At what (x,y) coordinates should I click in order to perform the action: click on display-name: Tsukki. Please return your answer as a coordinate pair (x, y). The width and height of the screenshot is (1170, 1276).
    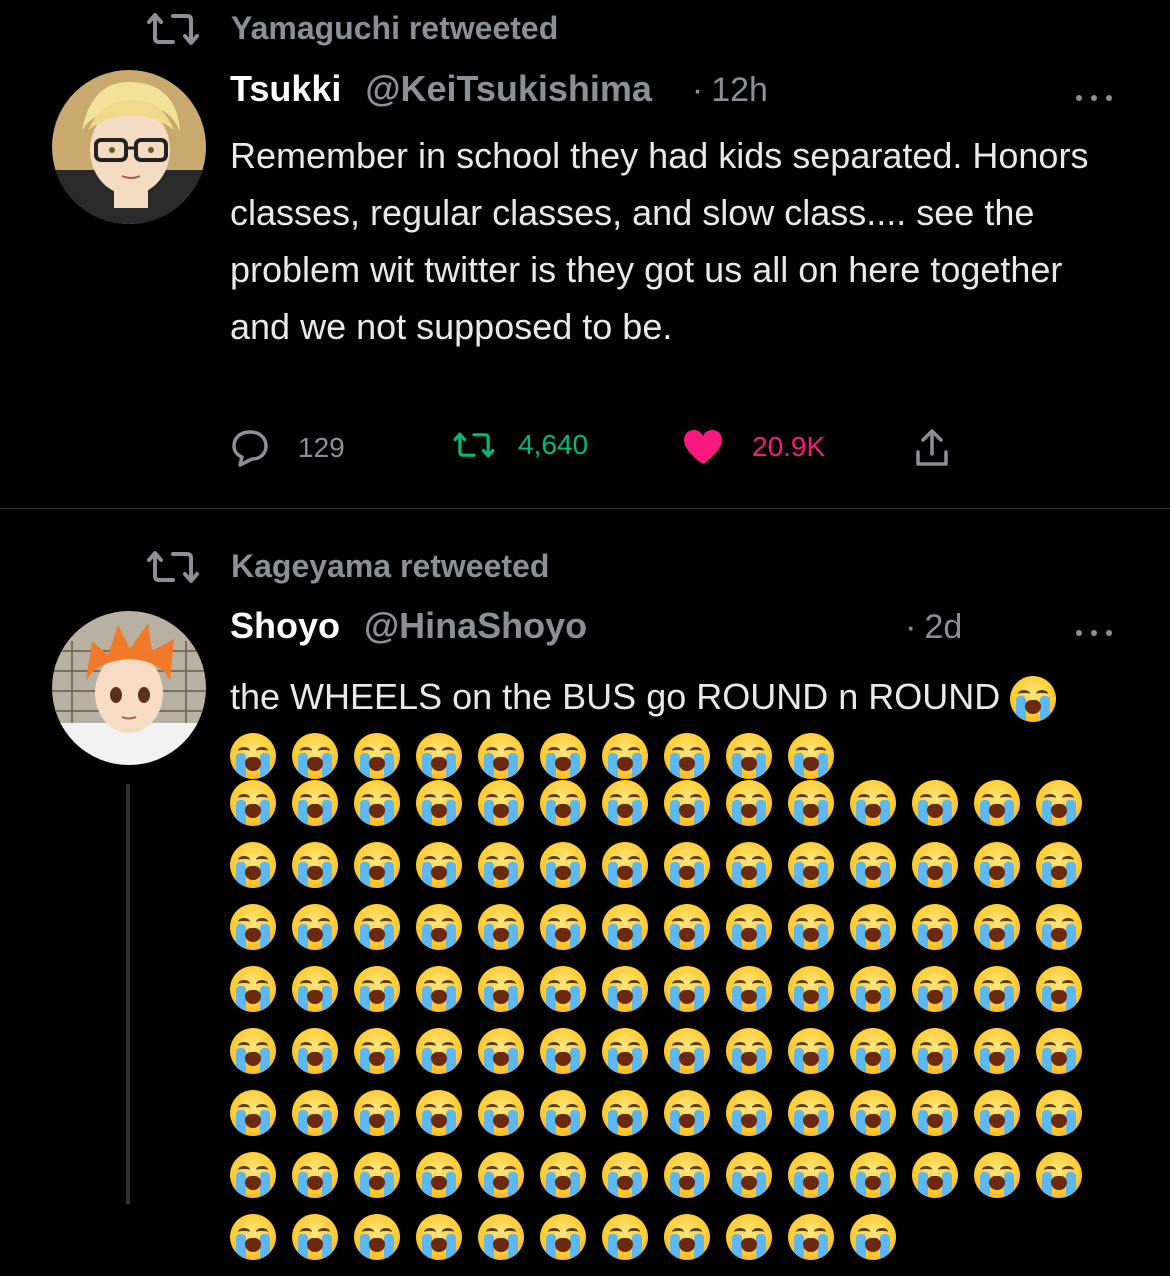
    Looking at the image, I should click on (285, 89).